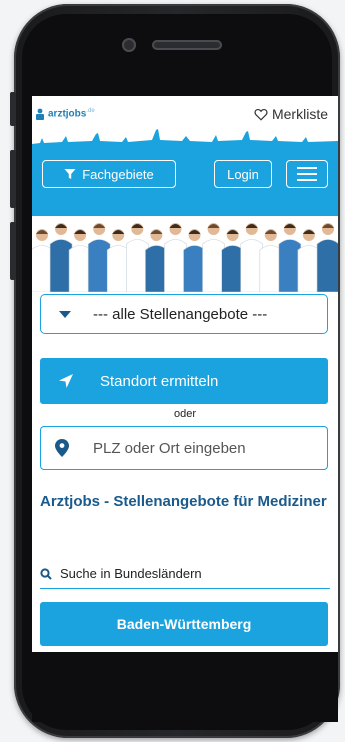 Image resolution: width=345 pixels, height=742 pixels. I want to click on screen-bottom-bezel, so click(185, 687).